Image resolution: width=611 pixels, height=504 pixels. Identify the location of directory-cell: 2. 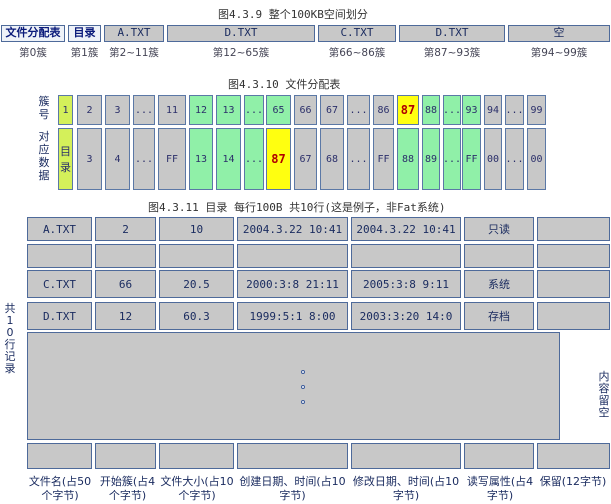
(125, 229).